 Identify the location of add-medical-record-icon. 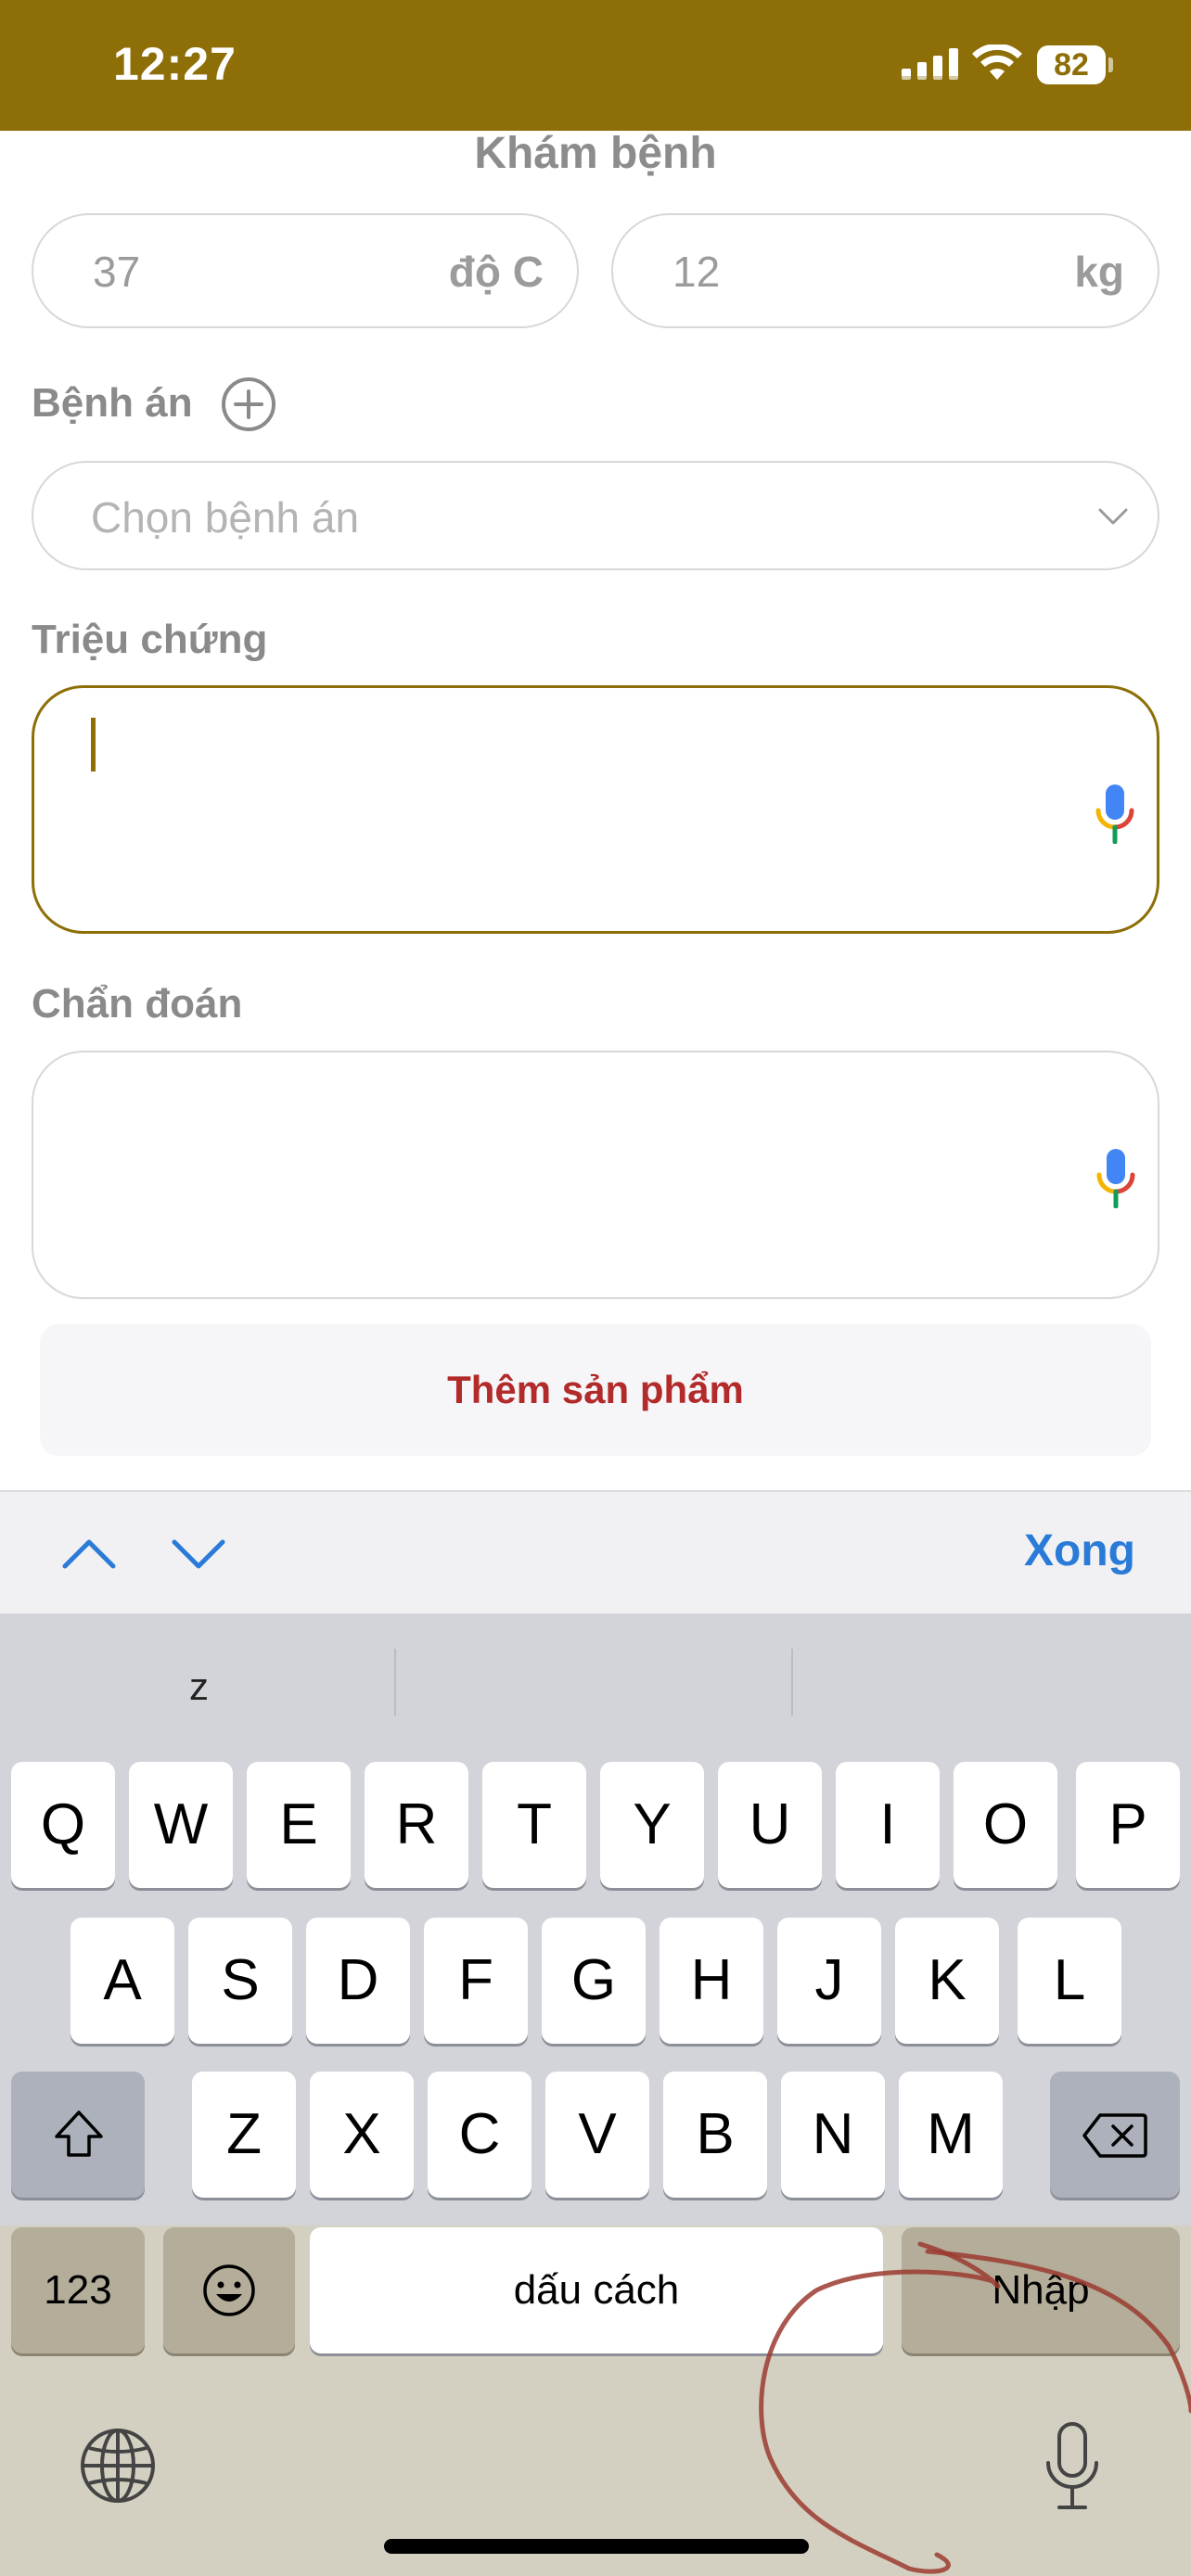
(248, 404).